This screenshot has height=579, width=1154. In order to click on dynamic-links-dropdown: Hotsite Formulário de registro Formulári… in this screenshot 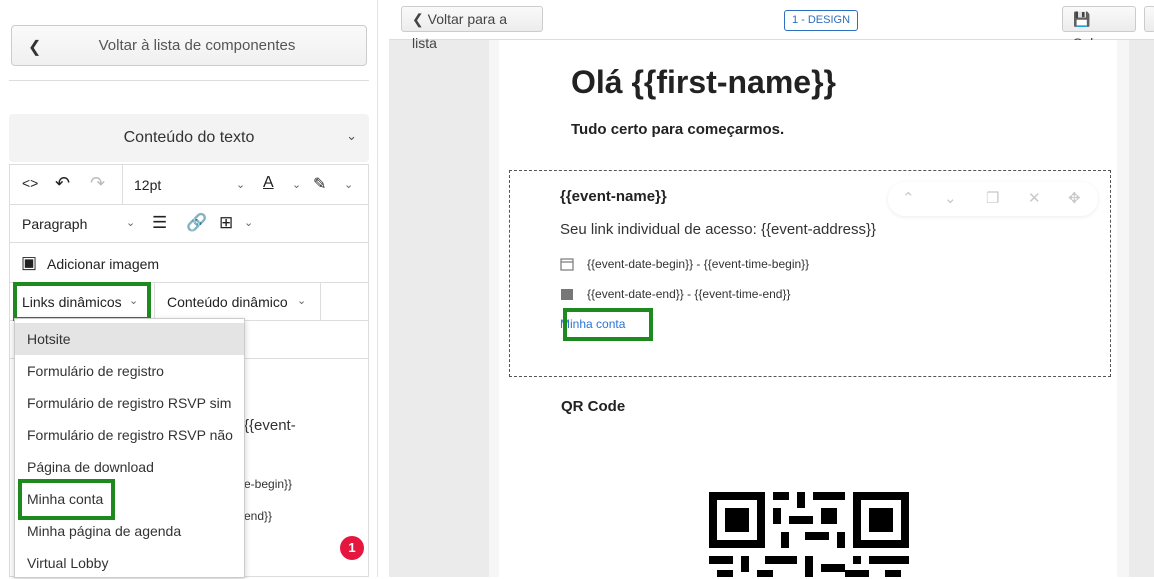, I will do `click(129, 448)`.